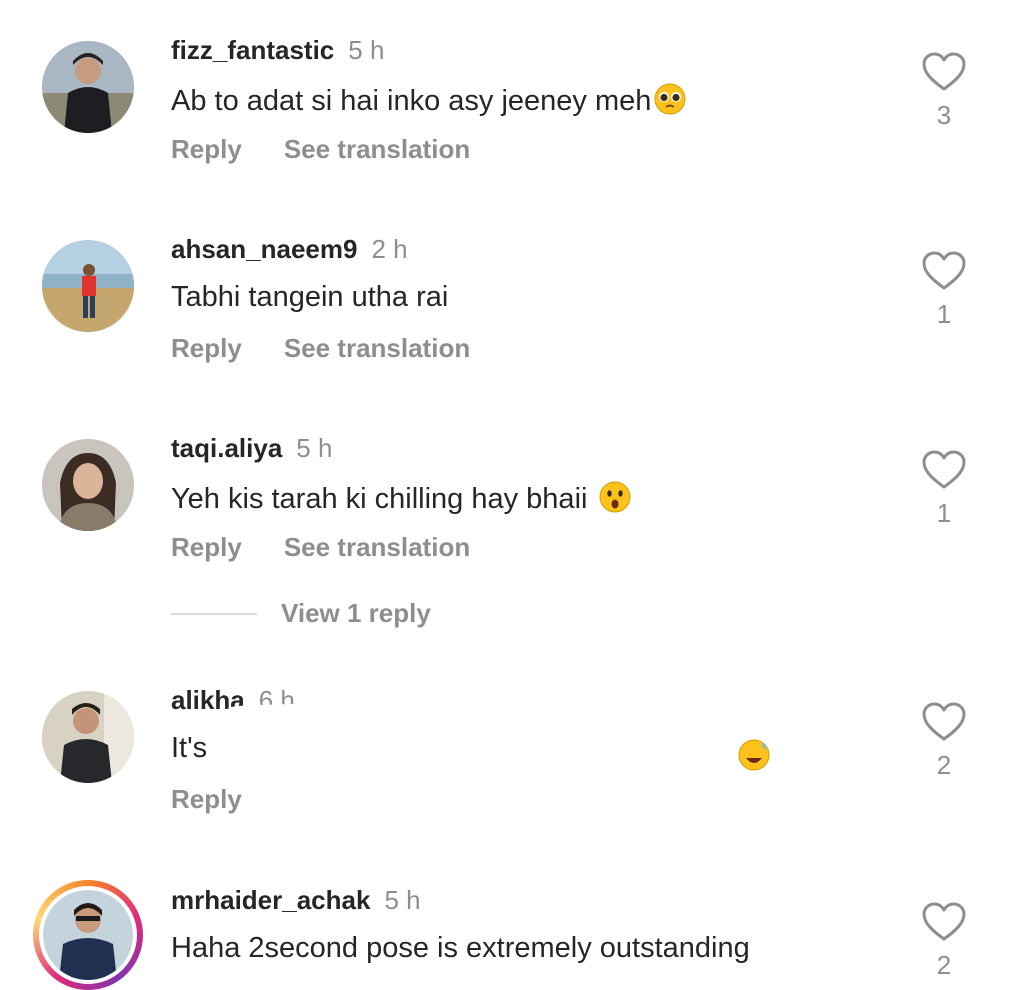  What do you see at coordinates (429, 100) in the screenshot?
I see `comment-text: Ab to adat si hai inko asy jeeney meh` at bounding box center [429, 100].